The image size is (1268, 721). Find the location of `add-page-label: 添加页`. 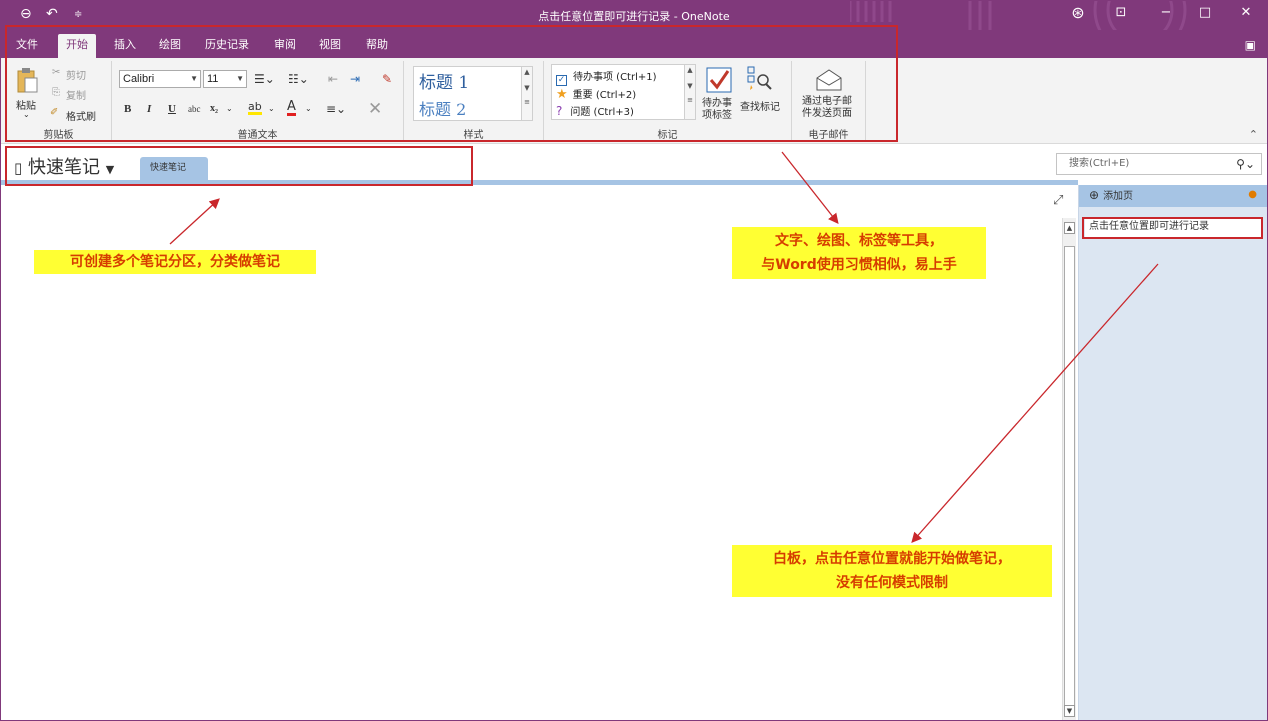

add-page-label: 添加页 is located at coordinates (1118, 196).